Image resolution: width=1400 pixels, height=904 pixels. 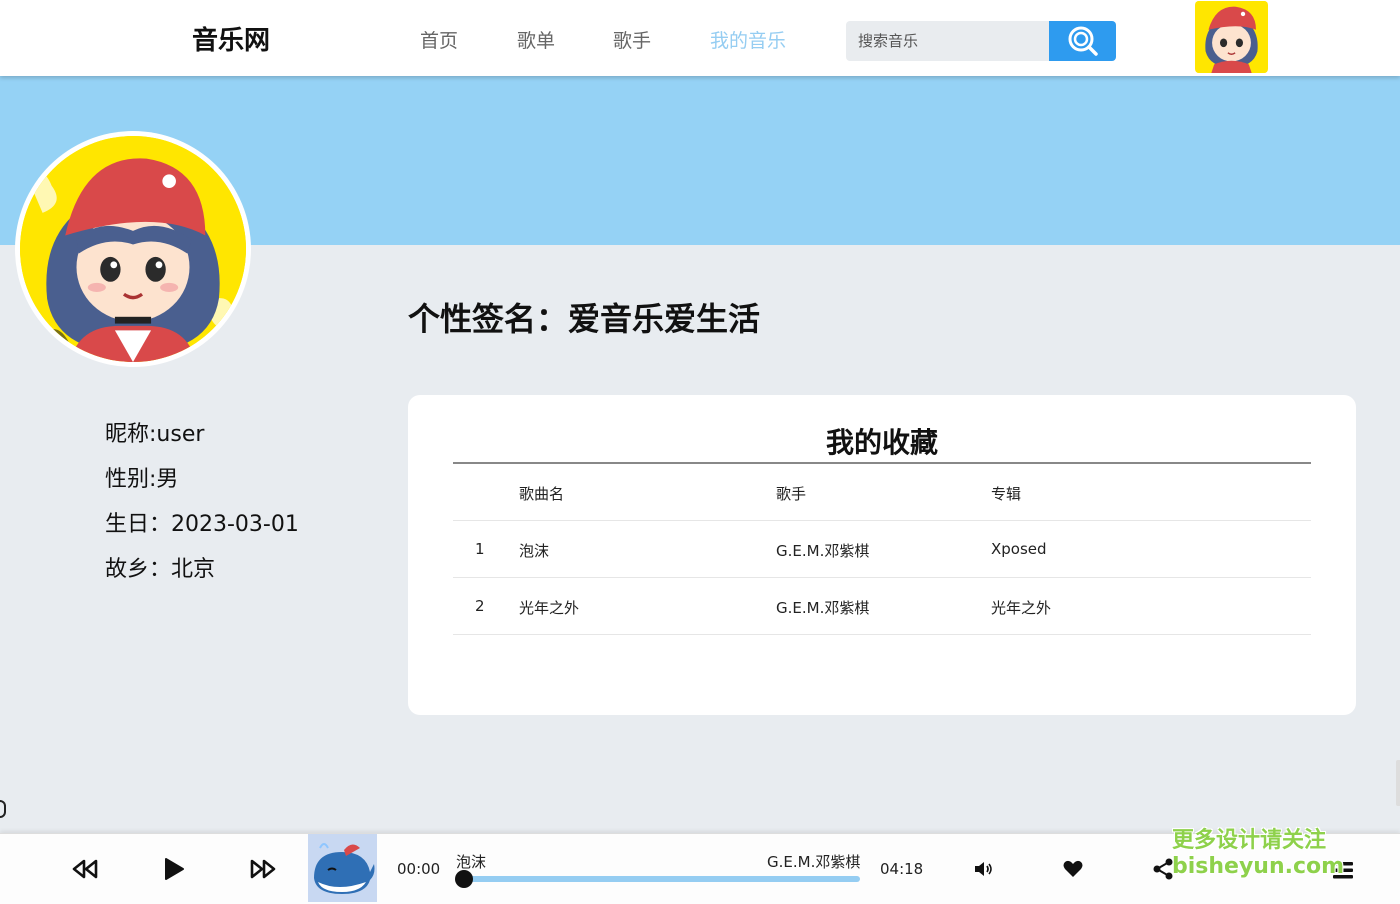 What do you see at coordinates (661, 879) in the screenshot?
I see `progress-bar` at bounding box center [661, 879].